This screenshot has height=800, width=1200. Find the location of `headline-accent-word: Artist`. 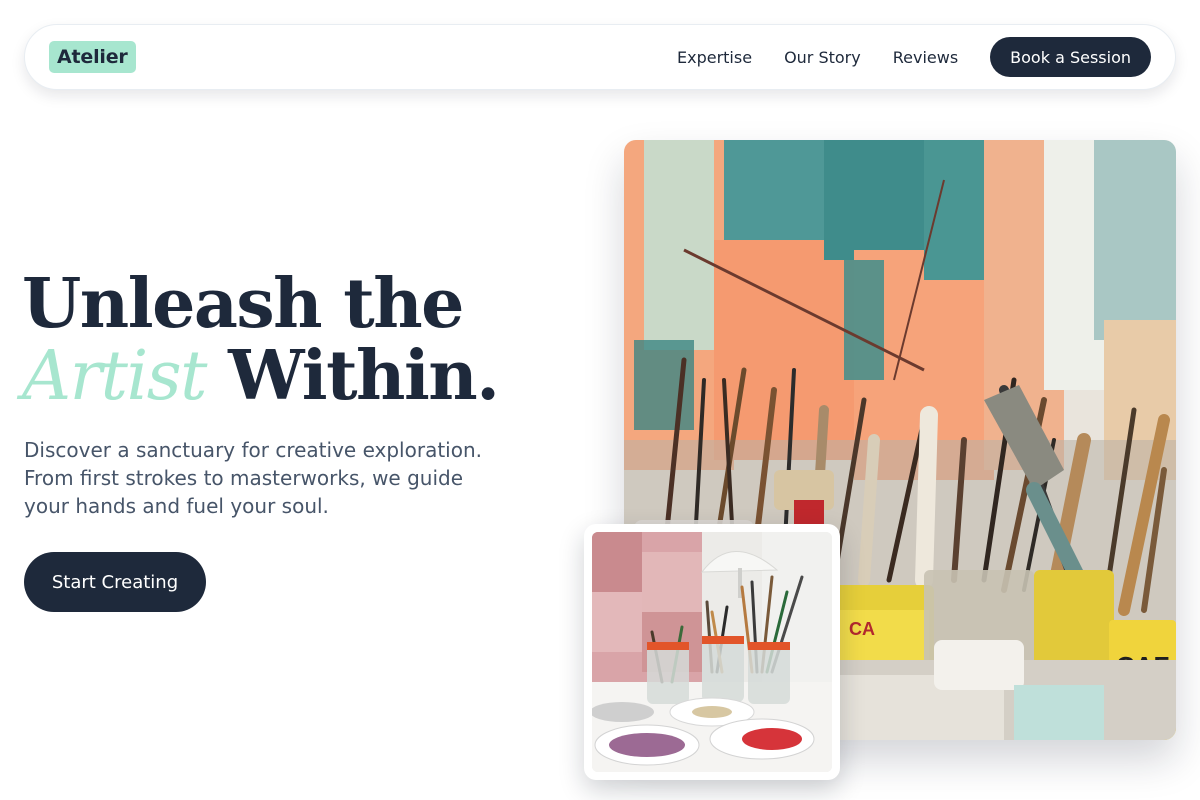

headline-accent-word: Artist is located at coordinates (114, 376).